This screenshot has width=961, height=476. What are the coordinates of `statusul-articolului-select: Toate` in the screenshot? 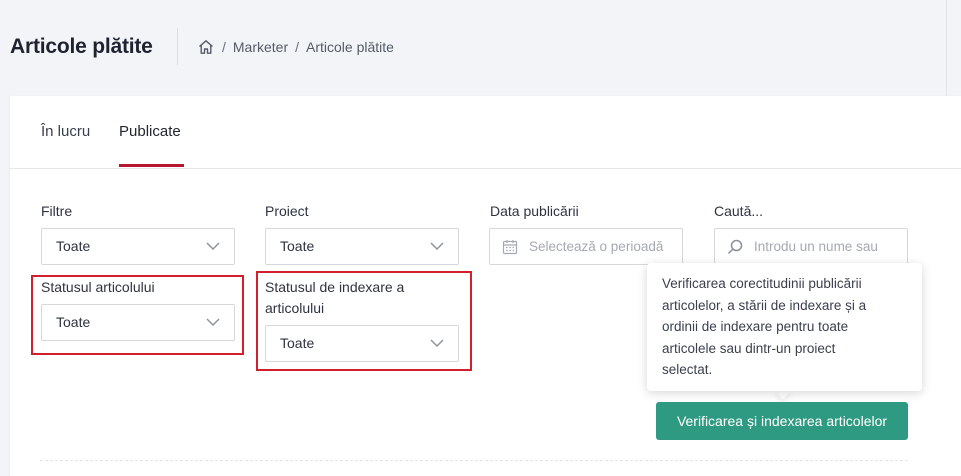 It's located at (138, 322).